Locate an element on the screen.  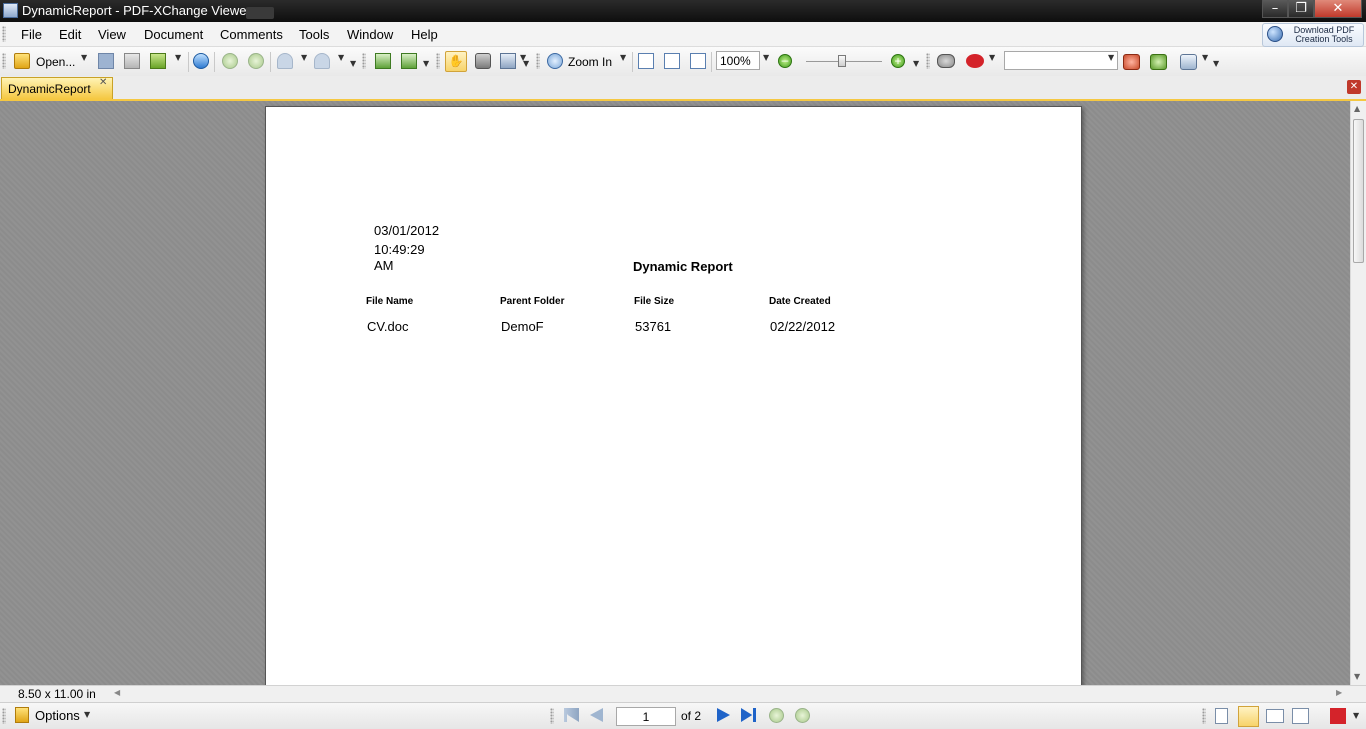
snapshot-icon is located at coordinates (483, 61).